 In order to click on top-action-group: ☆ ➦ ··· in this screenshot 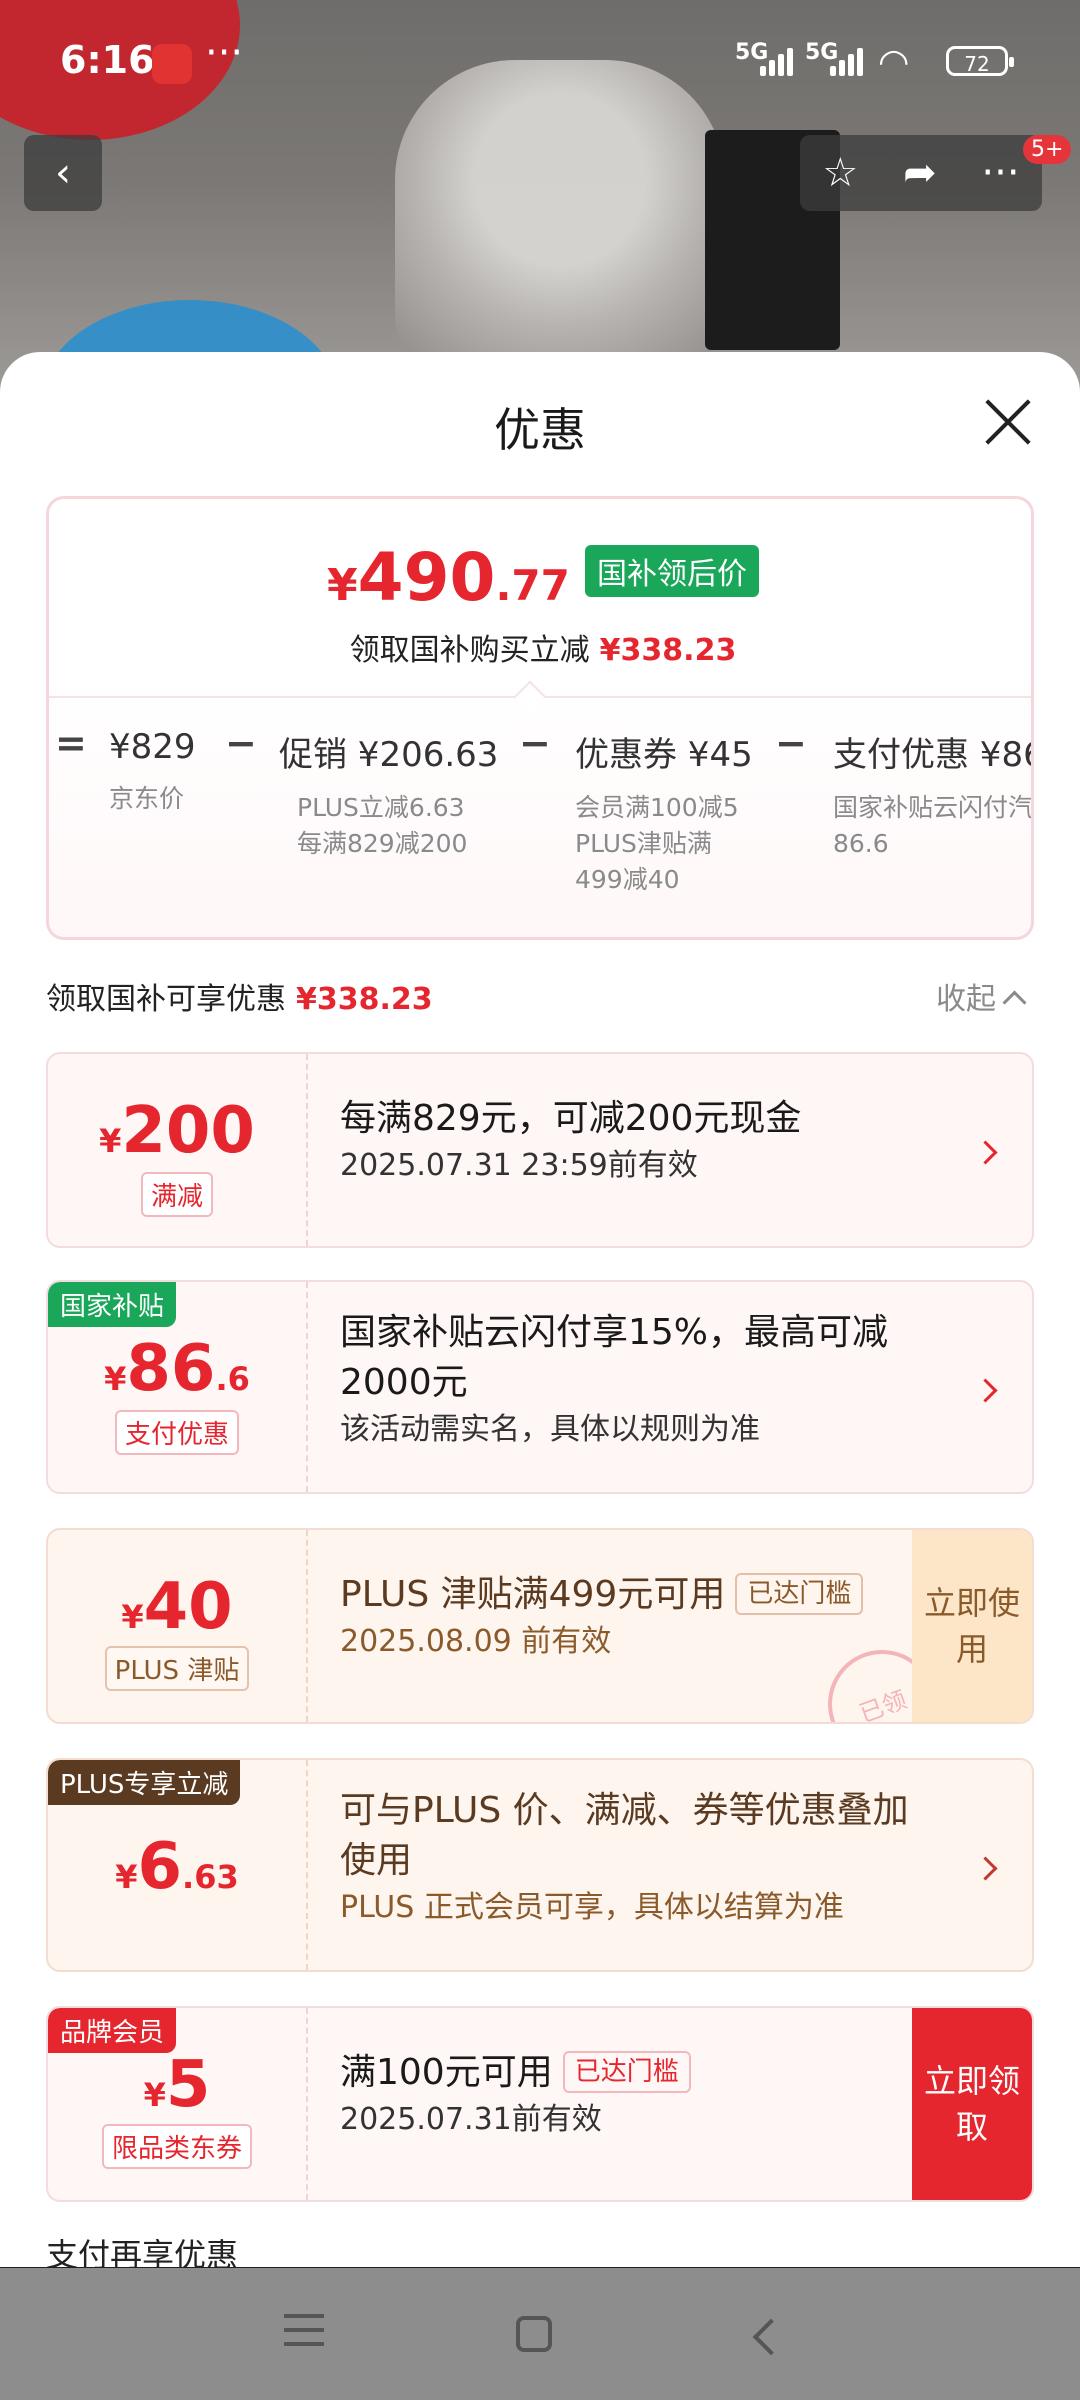, I will do `click(921, 173)`.